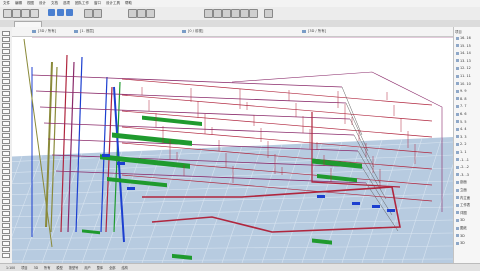 This screenshot has width=480, height=271. What do you see at coordinates (54, 3) in the screenshot?
I see `menu-item: 文档` at bounding box center [54, 3].